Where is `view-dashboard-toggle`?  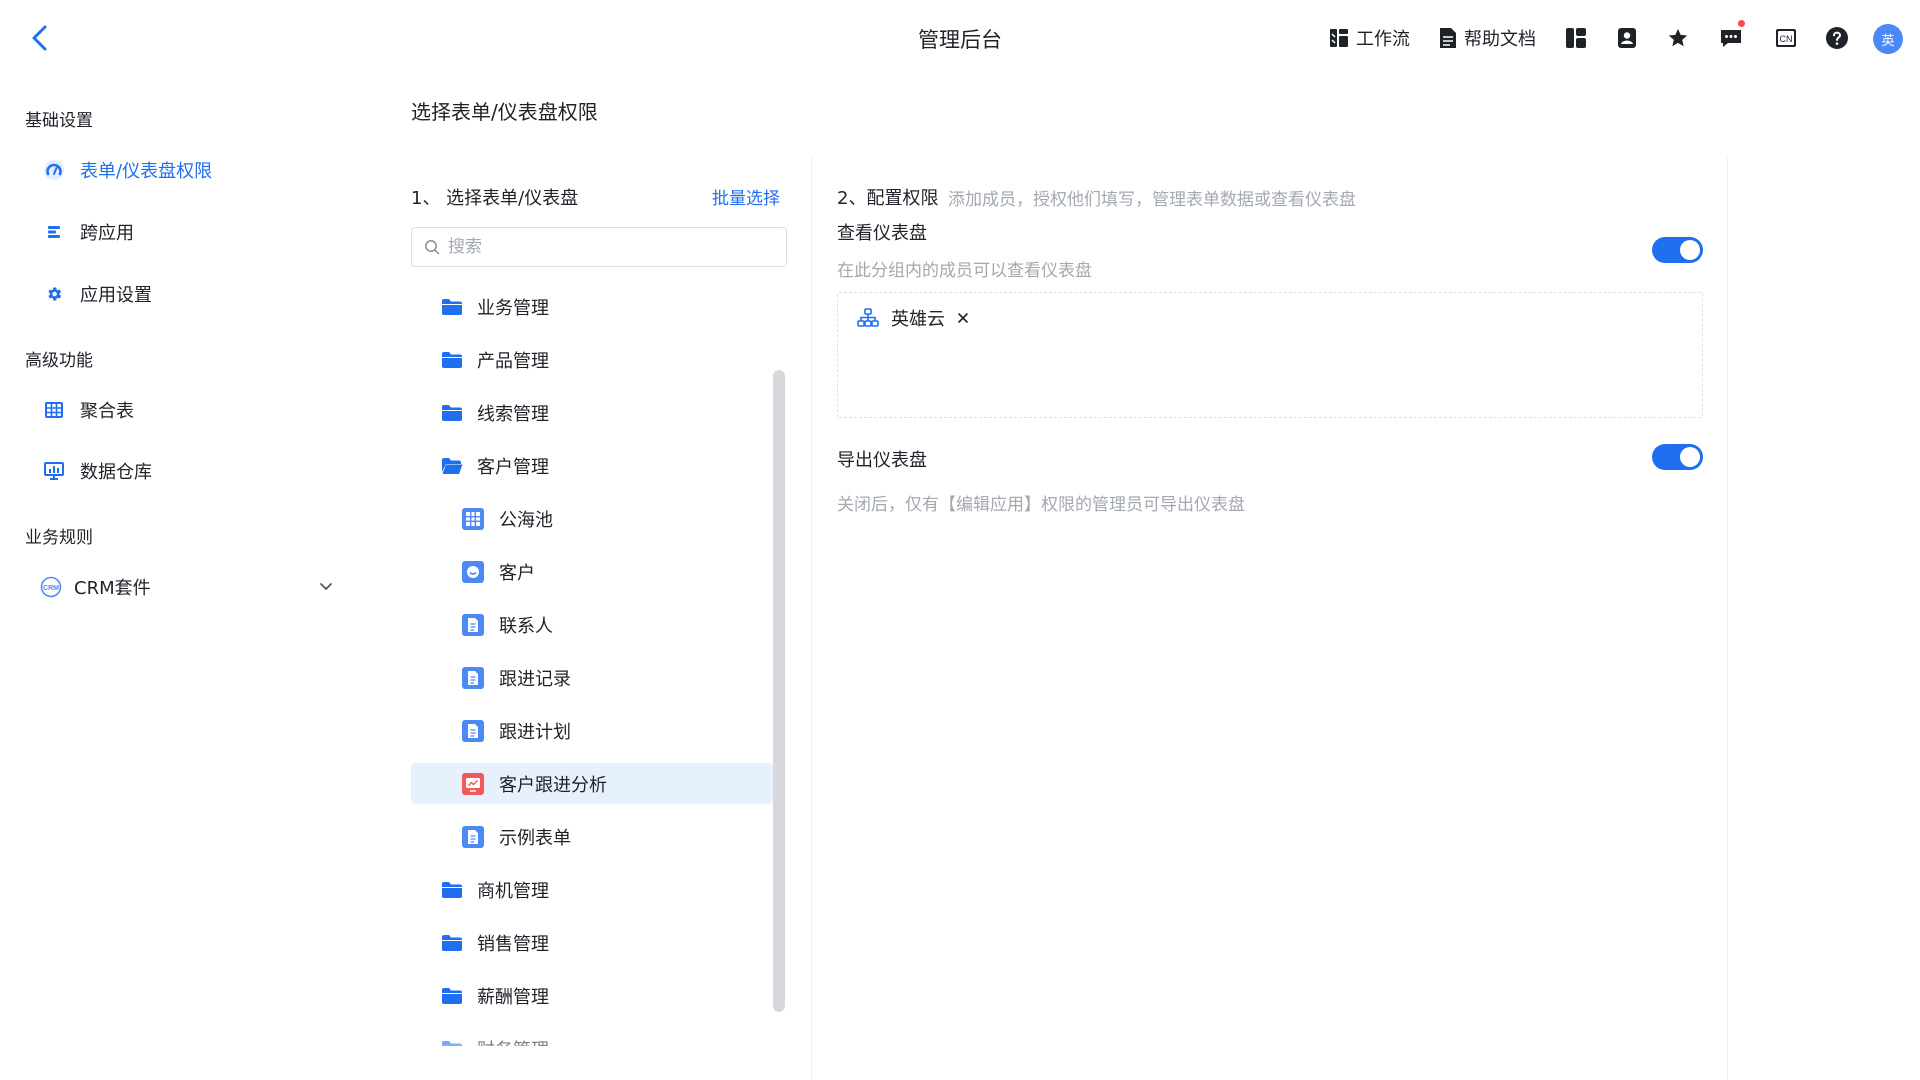 view-dashboard-toggle is located at coordinates (1677, 250).